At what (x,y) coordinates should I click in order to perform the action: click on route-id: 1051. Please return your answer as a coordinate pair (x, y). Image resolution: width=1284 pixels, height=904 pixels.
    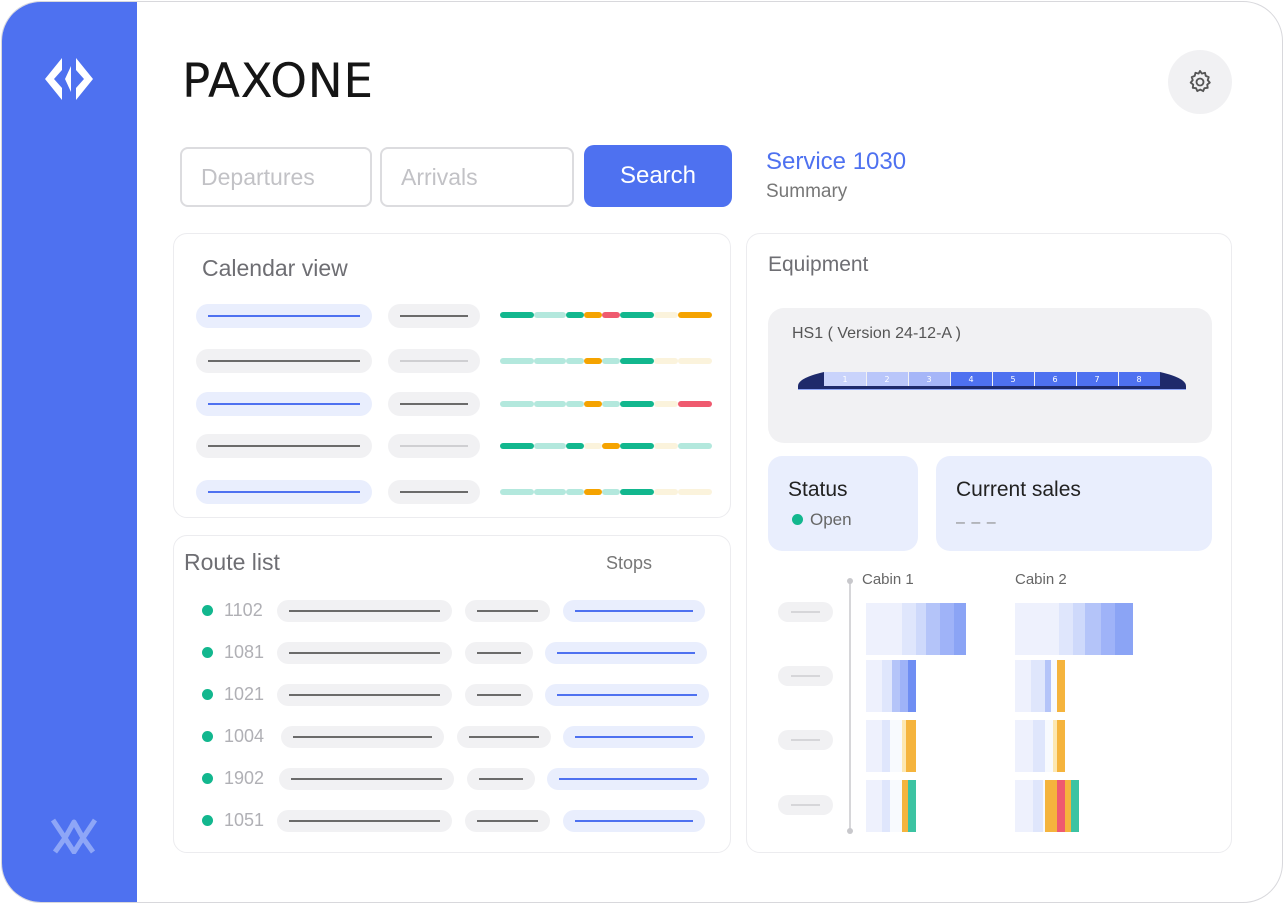
    Looking at the image, I should click on (244, 820).